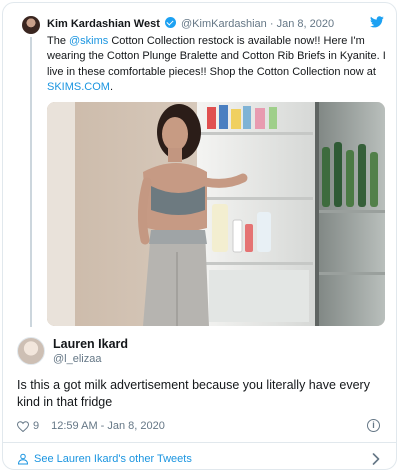  What do you see at coordinates (31, 182) in the screenshot?
I see `thread-line` at bounding box center [31, 182].